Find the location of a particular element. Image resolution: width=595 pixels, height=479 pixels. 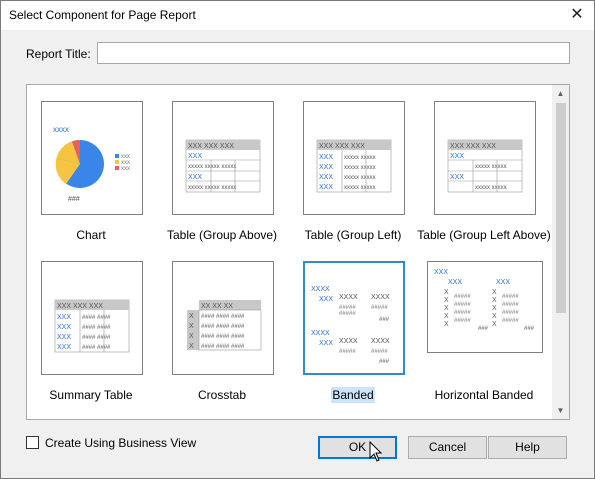

close-icon: ✕ is located at coordinates (577, 15).